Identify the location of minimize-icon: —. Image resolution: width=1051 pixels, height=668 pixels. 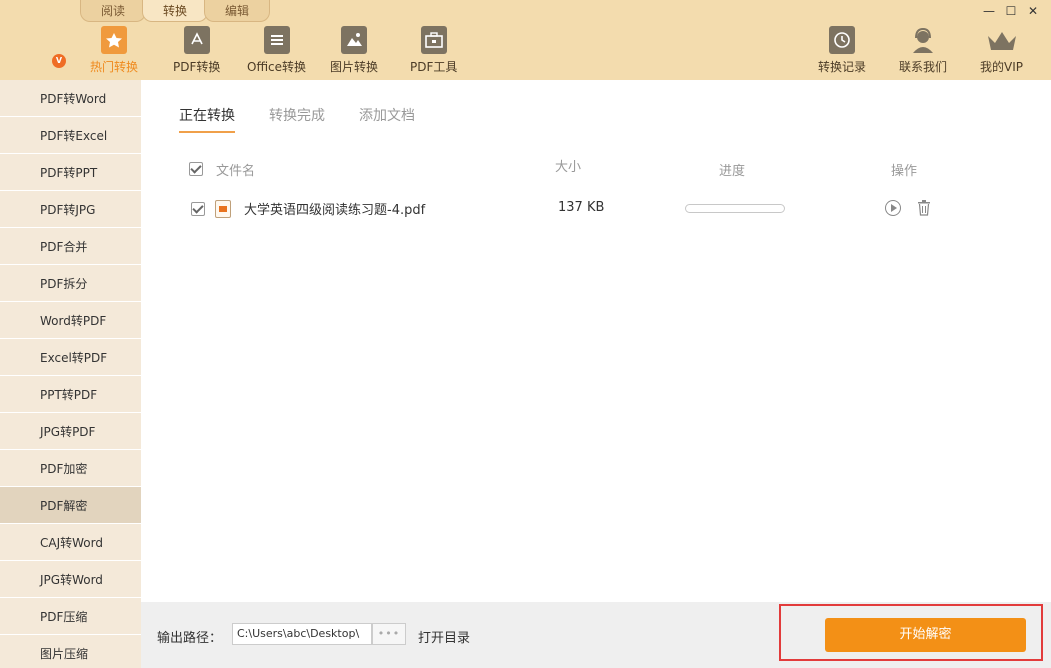
(989, 11).